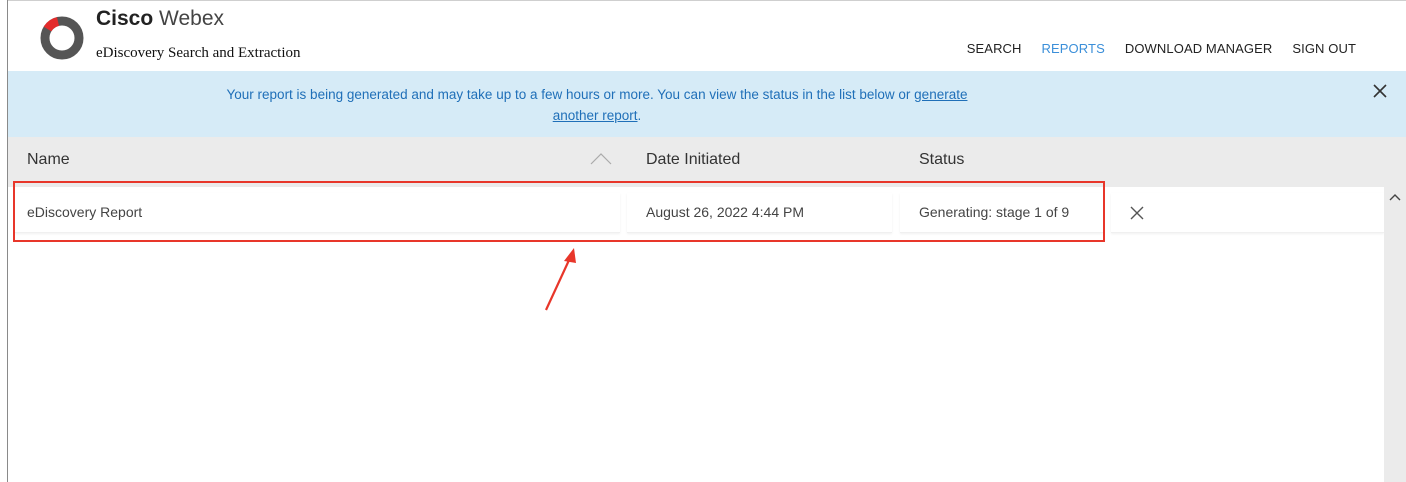 This screenshot has width=1406, height=482. Describe the element at coordinates (639, 115) in the screenshot. I see `banner-text-after: .` at that location.